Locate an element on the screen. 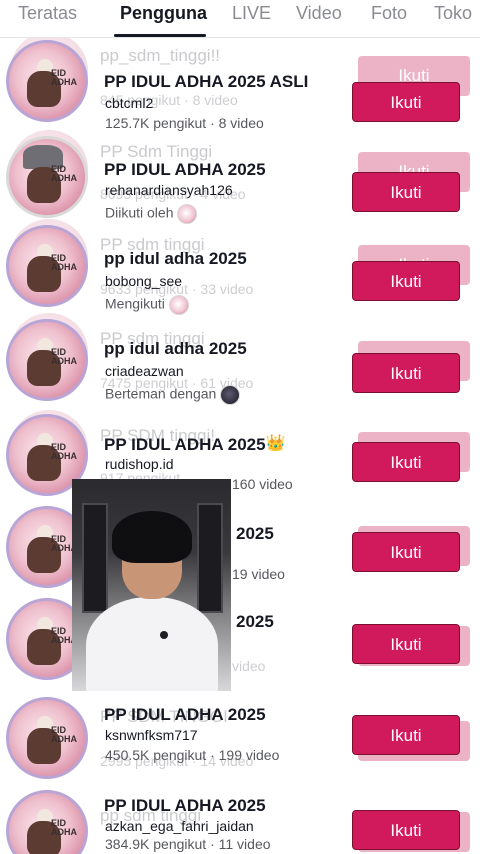 The width and height of the screenshot is (480, 854). user-meta: 384.9K pengikut · 11 video is located at coordinates (188, 844).